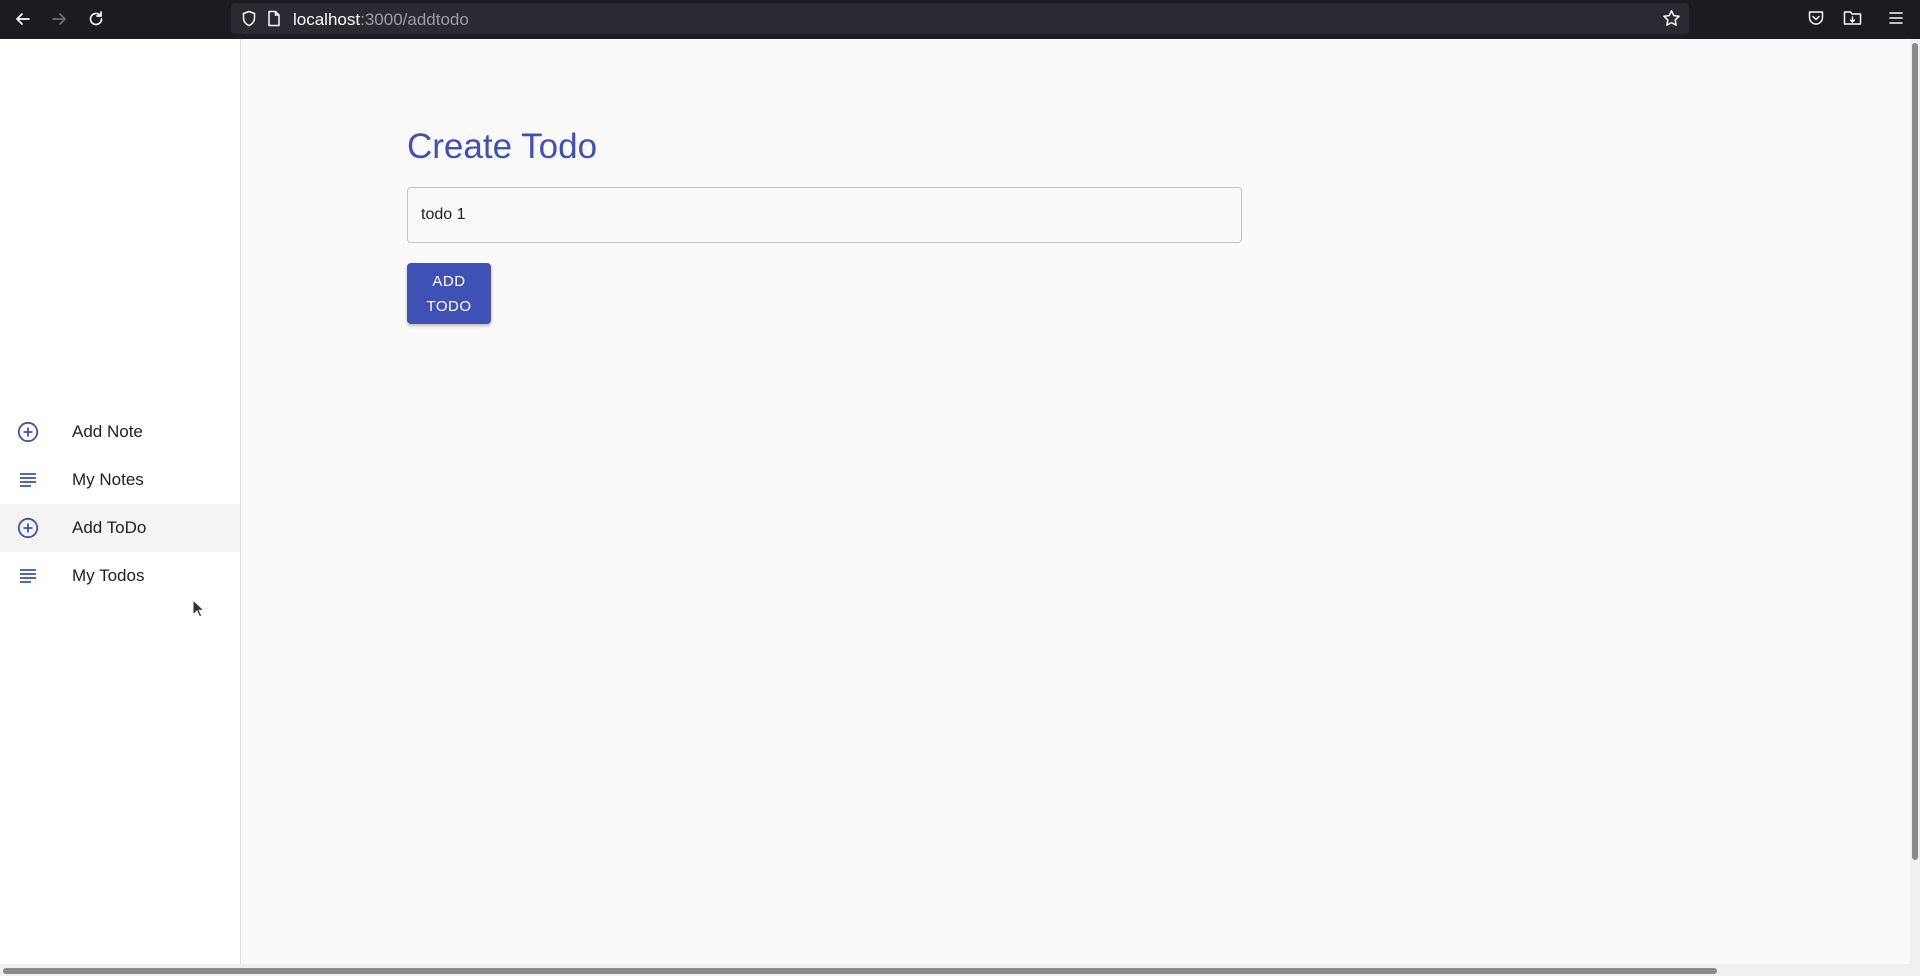 This screenshot has height=976, width=1920. I want to click on sidebar-item-my-notes: My Notes, so click(120, 480).